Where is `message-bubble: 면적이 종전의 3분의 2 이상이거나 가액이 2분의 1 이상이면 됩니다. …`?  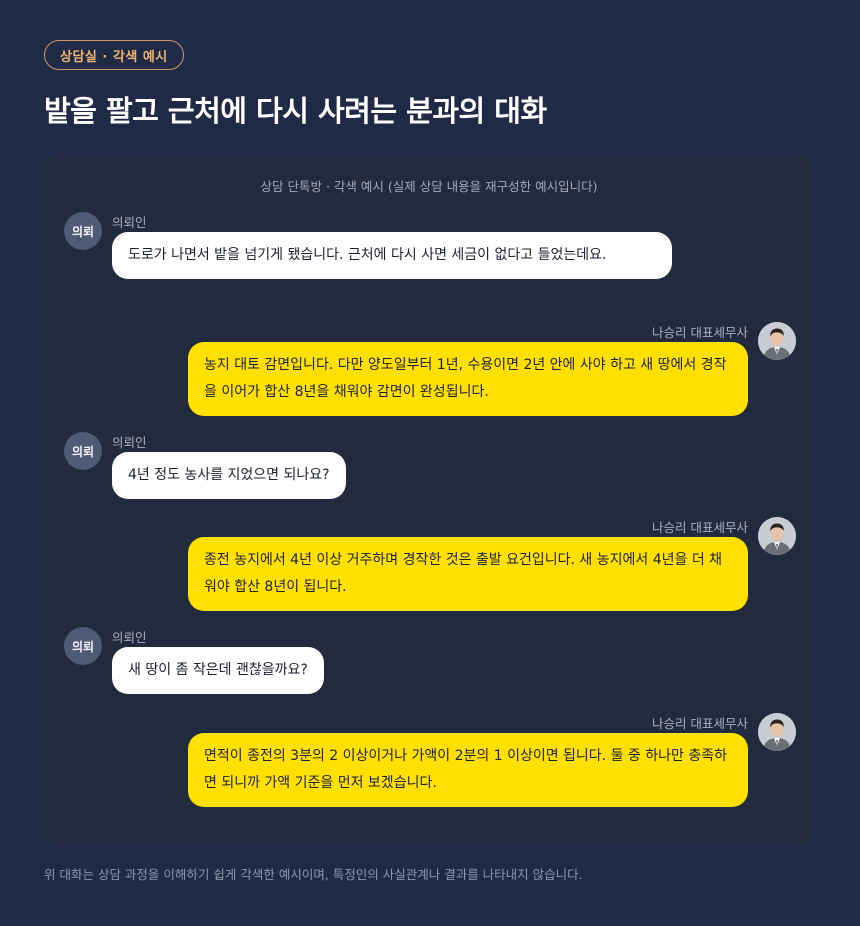
message-bubble: 면적이 종전의 3분의 2 이상이거나 가액이 2분의 1 이상이면 됩니다. … is located at coordinates (468, 770).